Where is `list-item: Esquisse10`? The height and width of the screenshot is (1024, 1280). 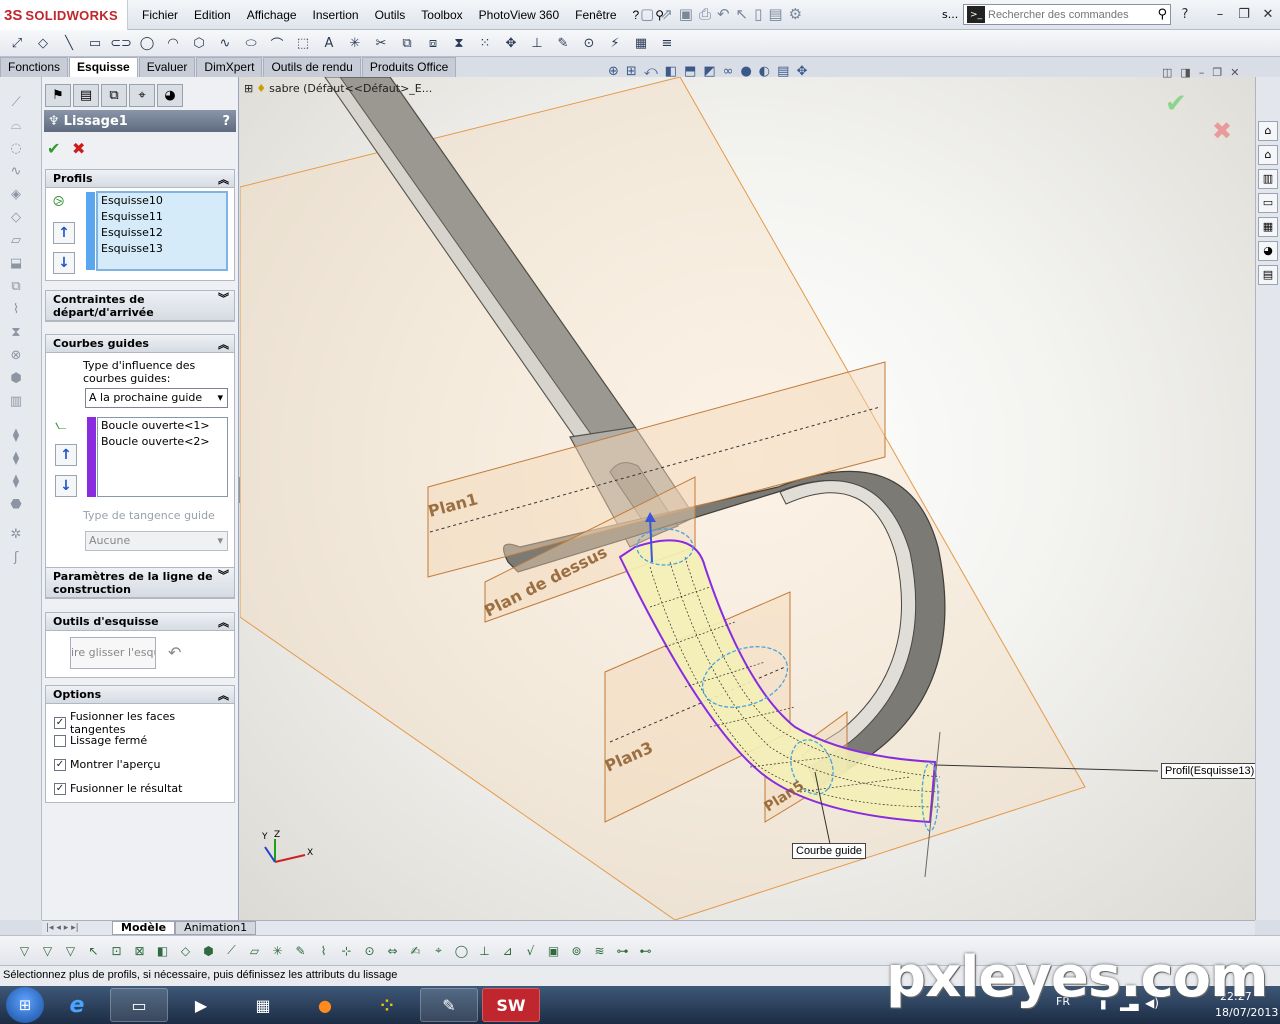 list-item: Esquisse10 is located at coordinates (162, 201).